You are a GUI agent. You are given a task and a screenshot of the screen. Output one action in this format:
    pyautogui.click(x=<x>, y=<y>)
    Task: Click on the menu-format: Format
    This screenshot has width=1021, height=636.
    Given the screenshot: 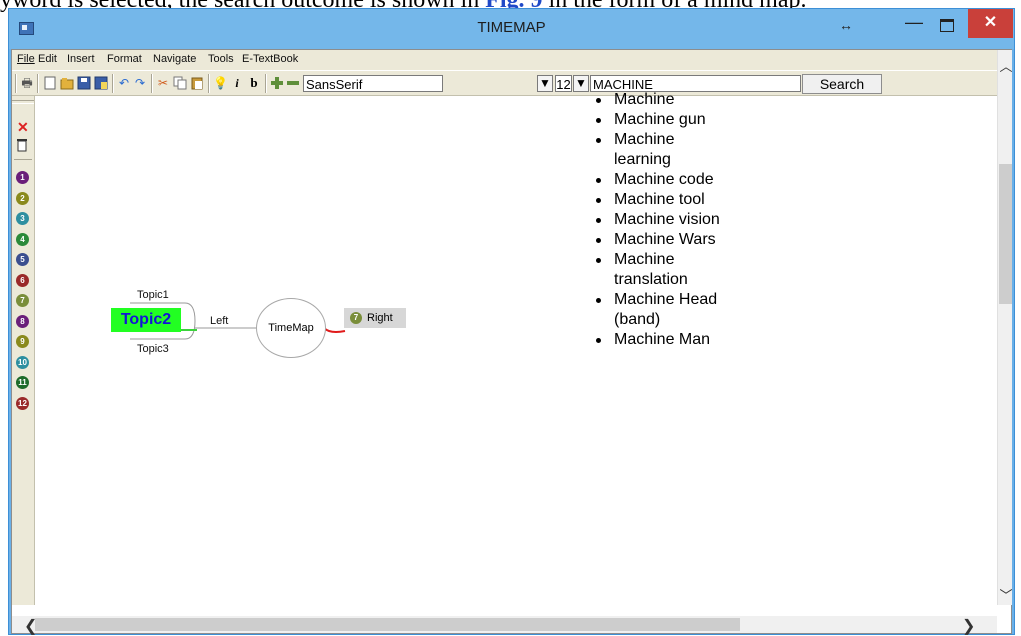 What is the action you would take?
    pyautogui.click(x=124, y=59)
    